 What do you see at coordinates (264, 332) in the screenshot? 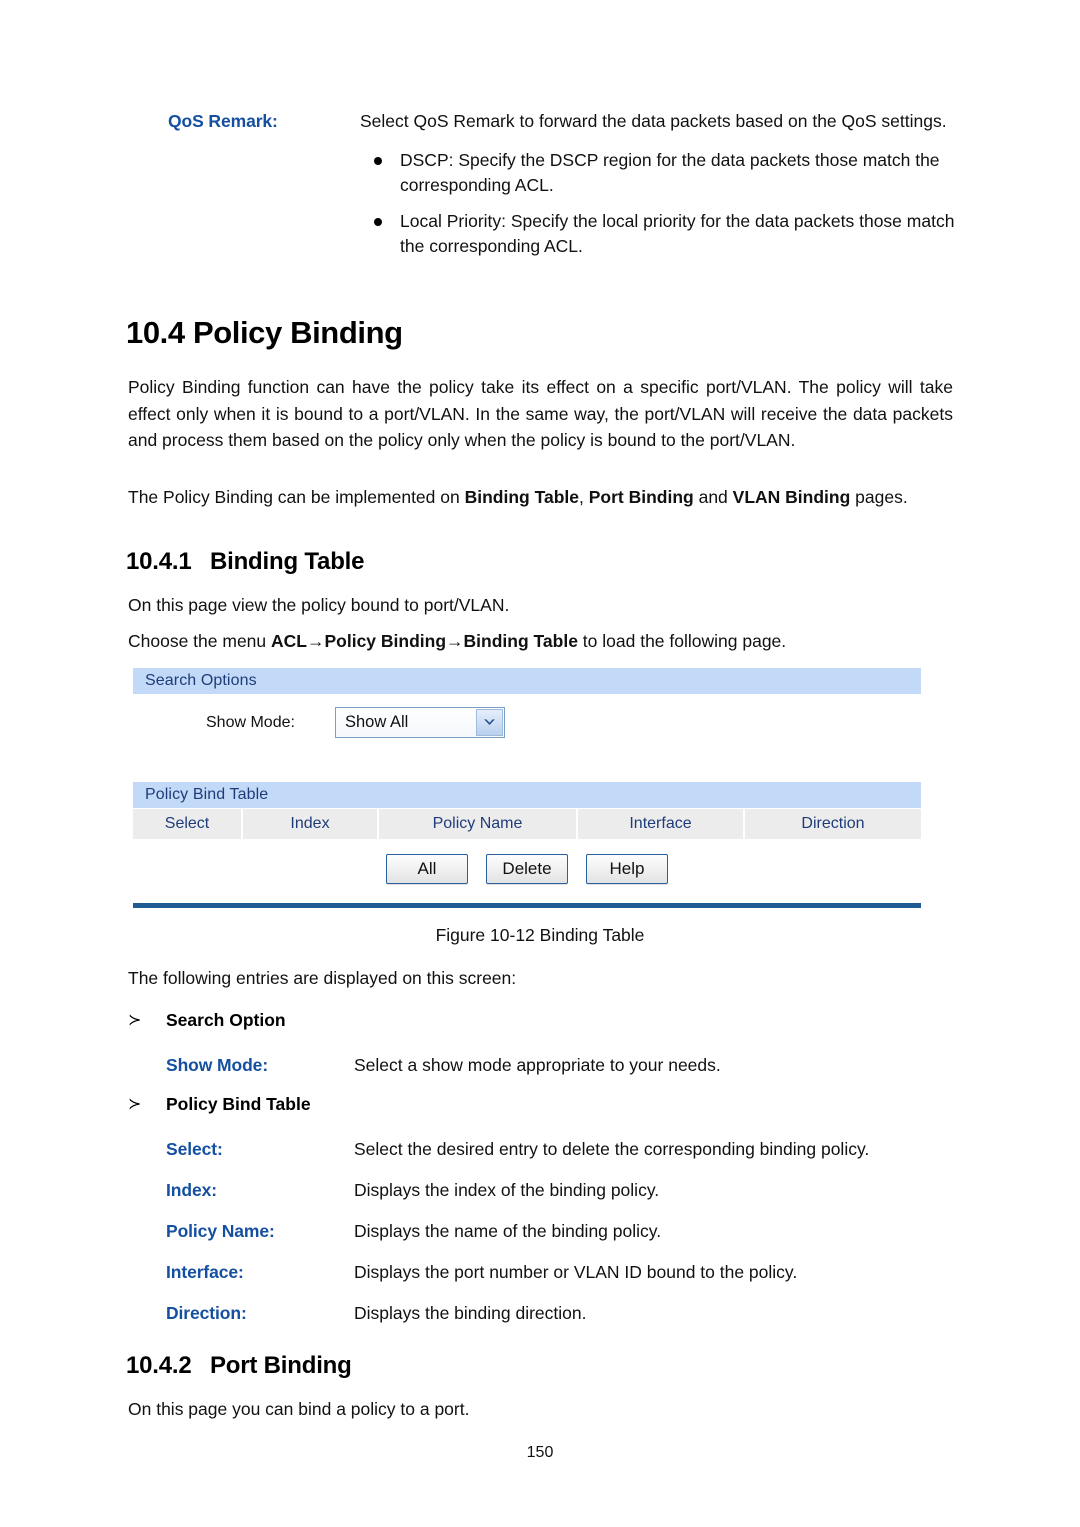
I see `page-title: 10.4 Policy Binding` at bounding box center [264, 332].